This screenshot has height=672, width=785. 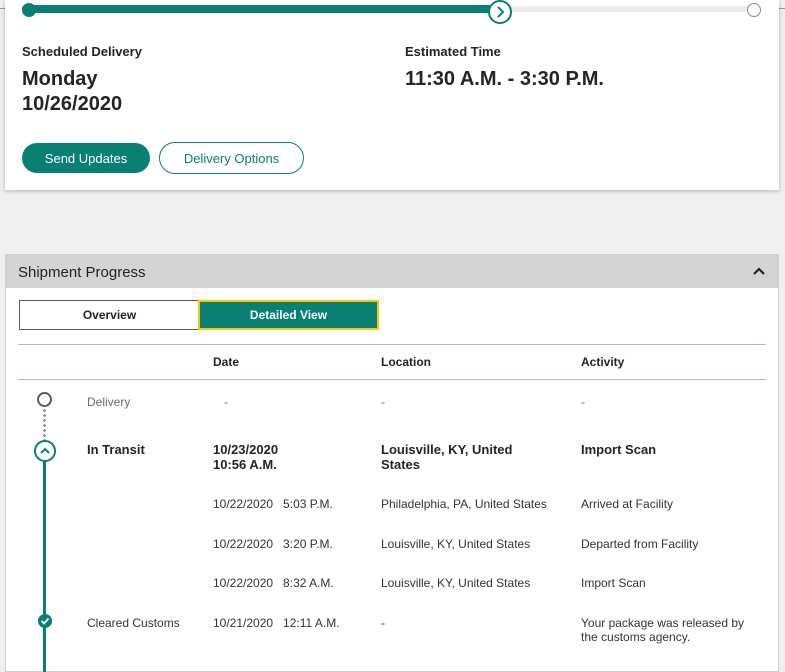 I want to click on progress-end-node, so click(x=754, y=10).